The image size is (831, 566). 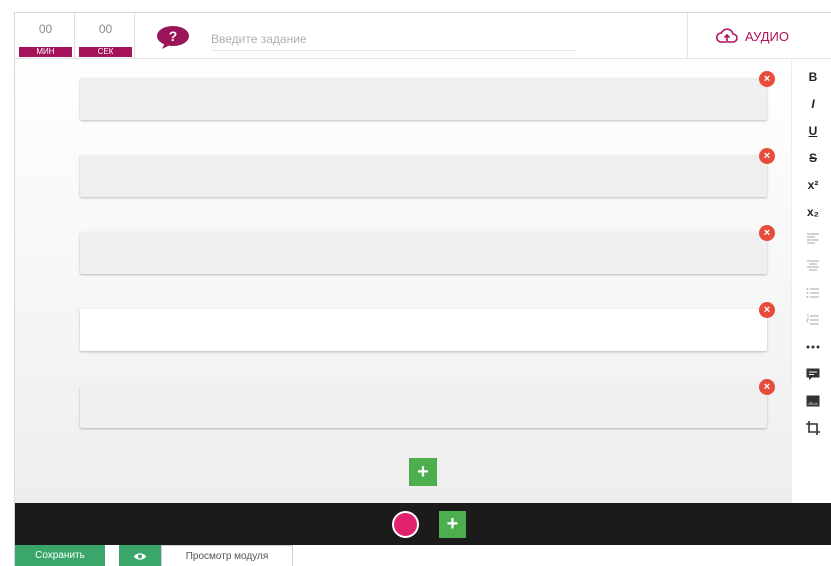 What do you see at coordinates (45, 52) in the screenshot?
I see `timer-minutes-unit: МИН` at bounding box center [45, 52].